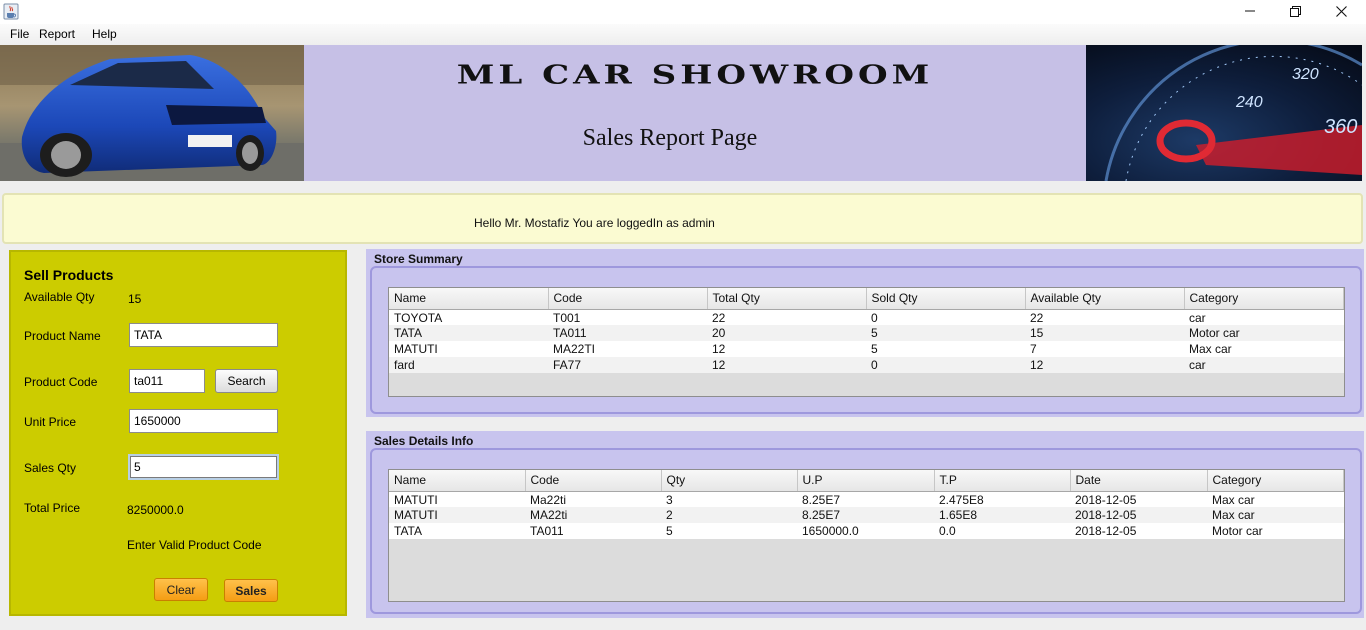 This screenshot has height=630, width=1366. I want to click on summary-table-cell: 15, so click(1104, 333).